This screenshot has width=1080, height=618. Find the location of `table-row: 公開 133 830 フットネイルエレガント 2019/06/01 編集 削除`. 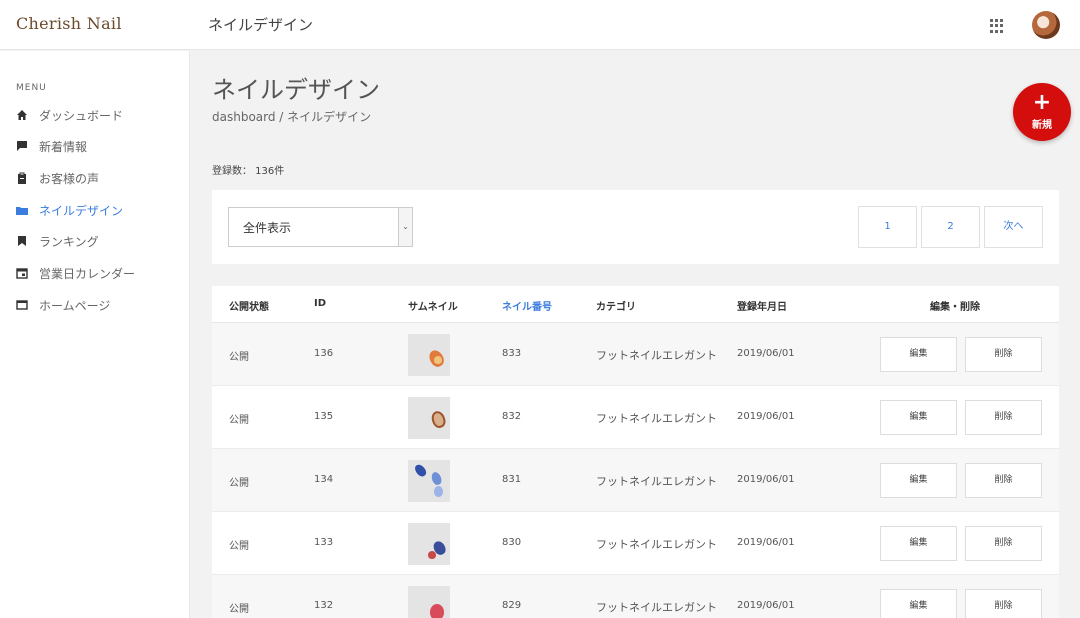

table-row: 公開 133 830 フットネイルエレガント 2019/06/01 編集 削除 is located at coordinates (635, 543).